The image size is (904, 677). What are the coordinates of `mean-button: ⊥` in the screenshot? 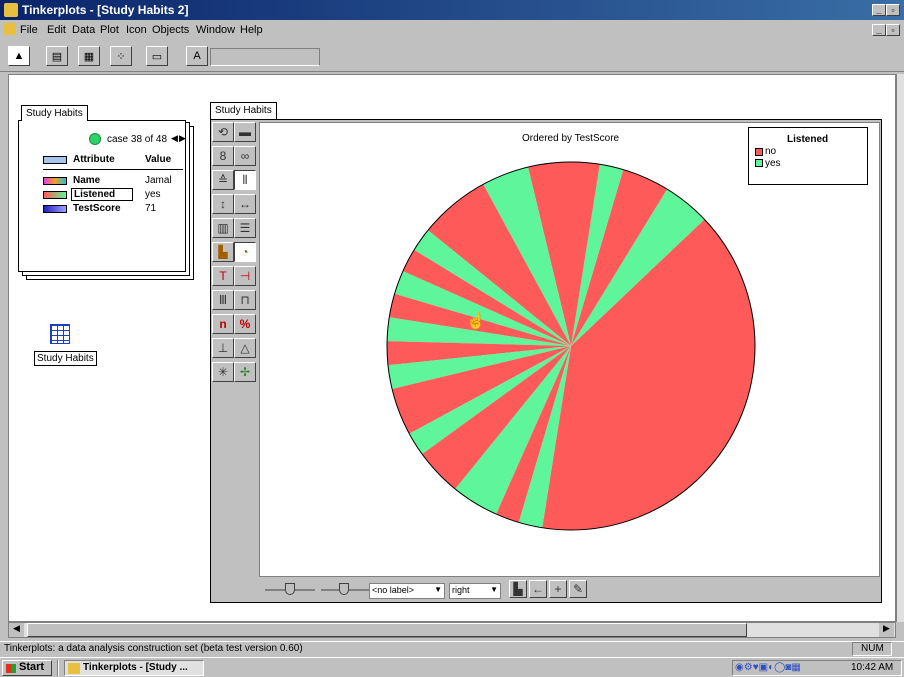 It's located at (223, 348).